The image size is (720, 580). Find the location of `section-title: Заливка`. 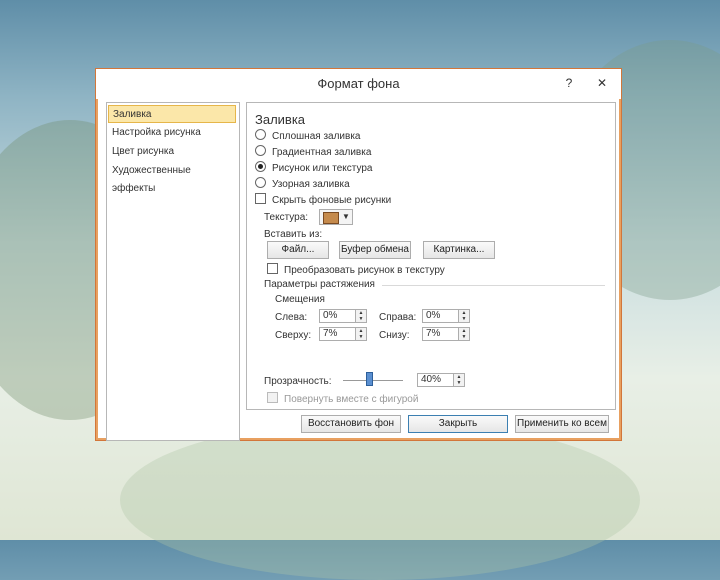

section-title: Заливка is located at coordinates (280, 119).